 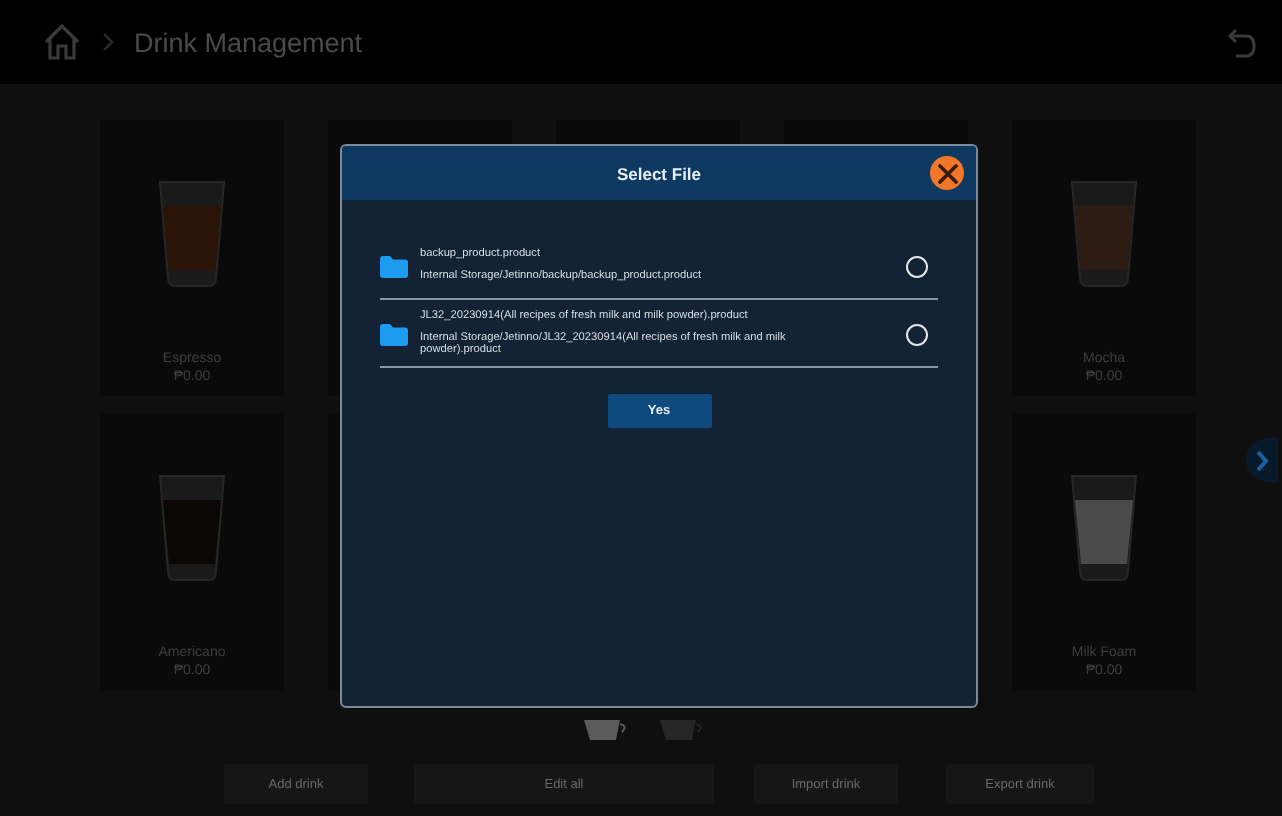 I want to click on close-button, so click(x=947, y=173).